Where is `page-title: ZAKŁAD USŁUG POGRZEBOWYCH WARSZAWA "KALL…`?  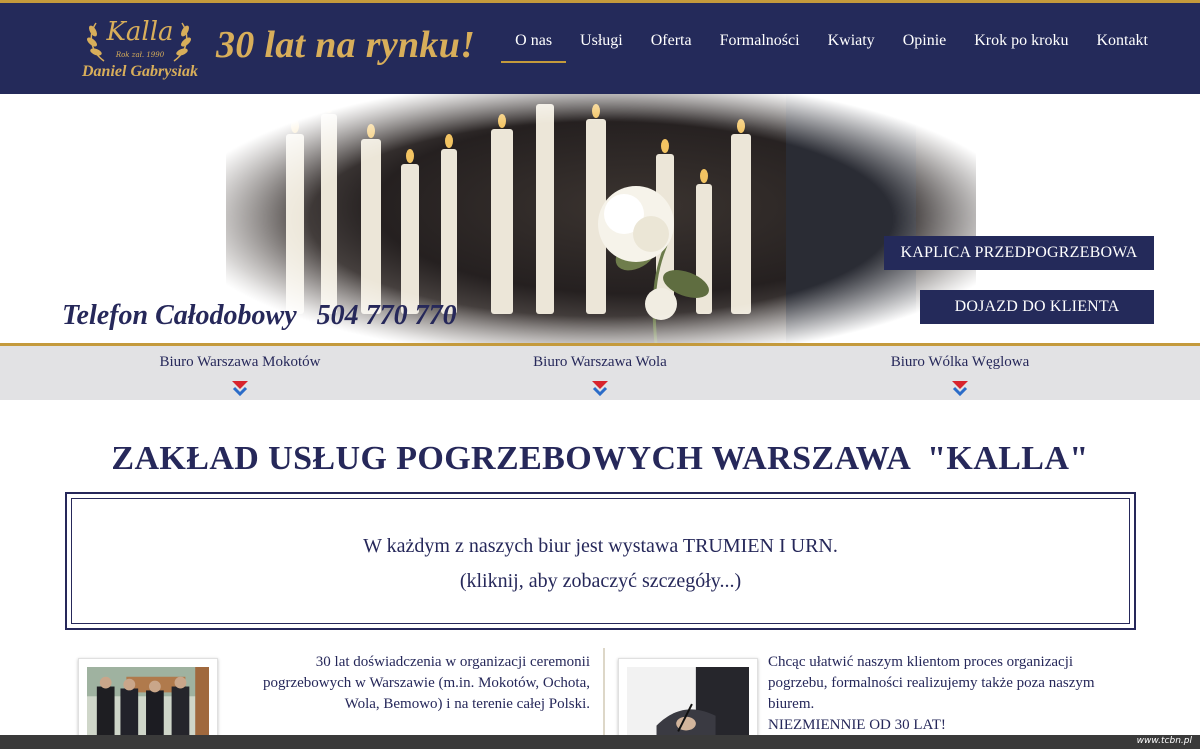 page-title: ZAKŁAD USŁUG POGRZEBOWYCH WARSZAWA "KALL… is located at coordinates (600, 458).